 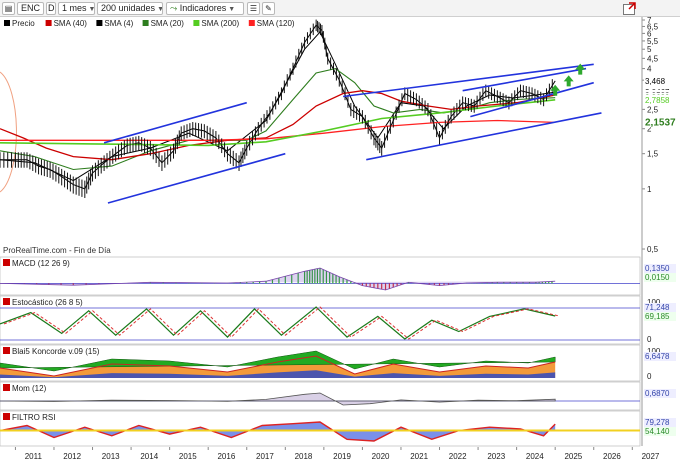 I want to click on x-label-10: 2021, so click(x=419, y=456).